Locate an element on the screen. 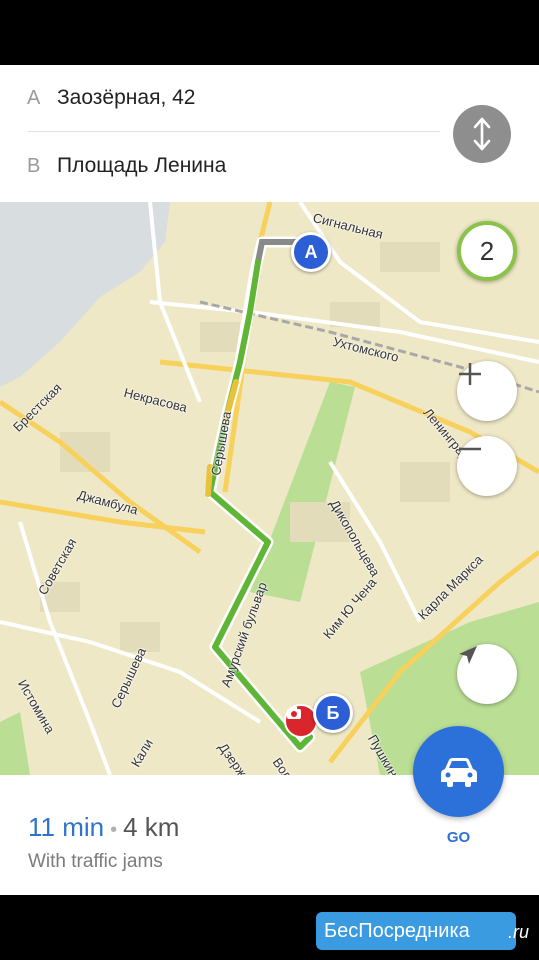  status-bar is located at coordinates (269, 32).